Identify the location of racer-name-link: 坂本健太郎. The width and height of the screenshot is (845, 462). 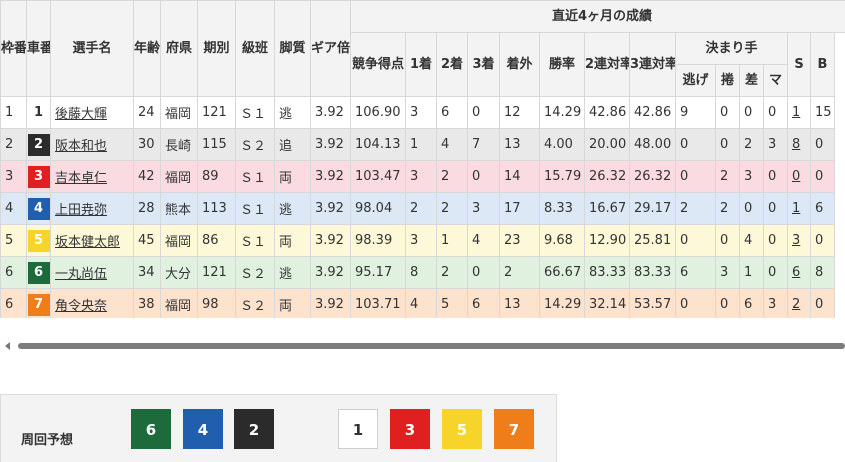
(87, 242).